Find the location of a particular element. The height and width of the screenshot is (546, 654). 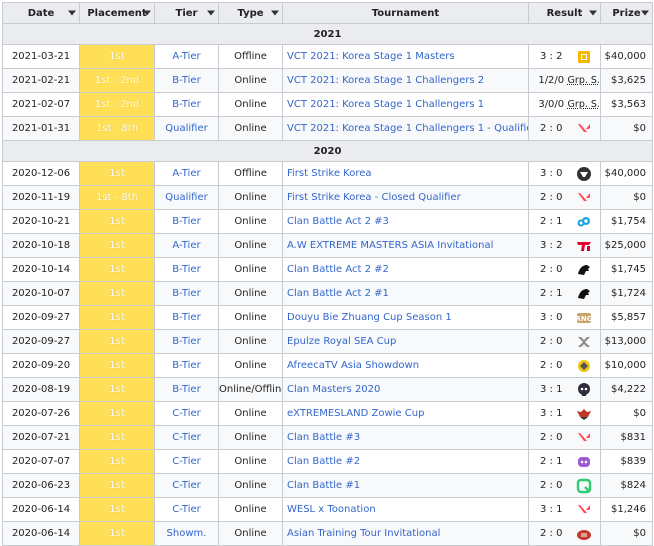

tournament-link: WESL x Toonation is located at coordinates (405, 509).